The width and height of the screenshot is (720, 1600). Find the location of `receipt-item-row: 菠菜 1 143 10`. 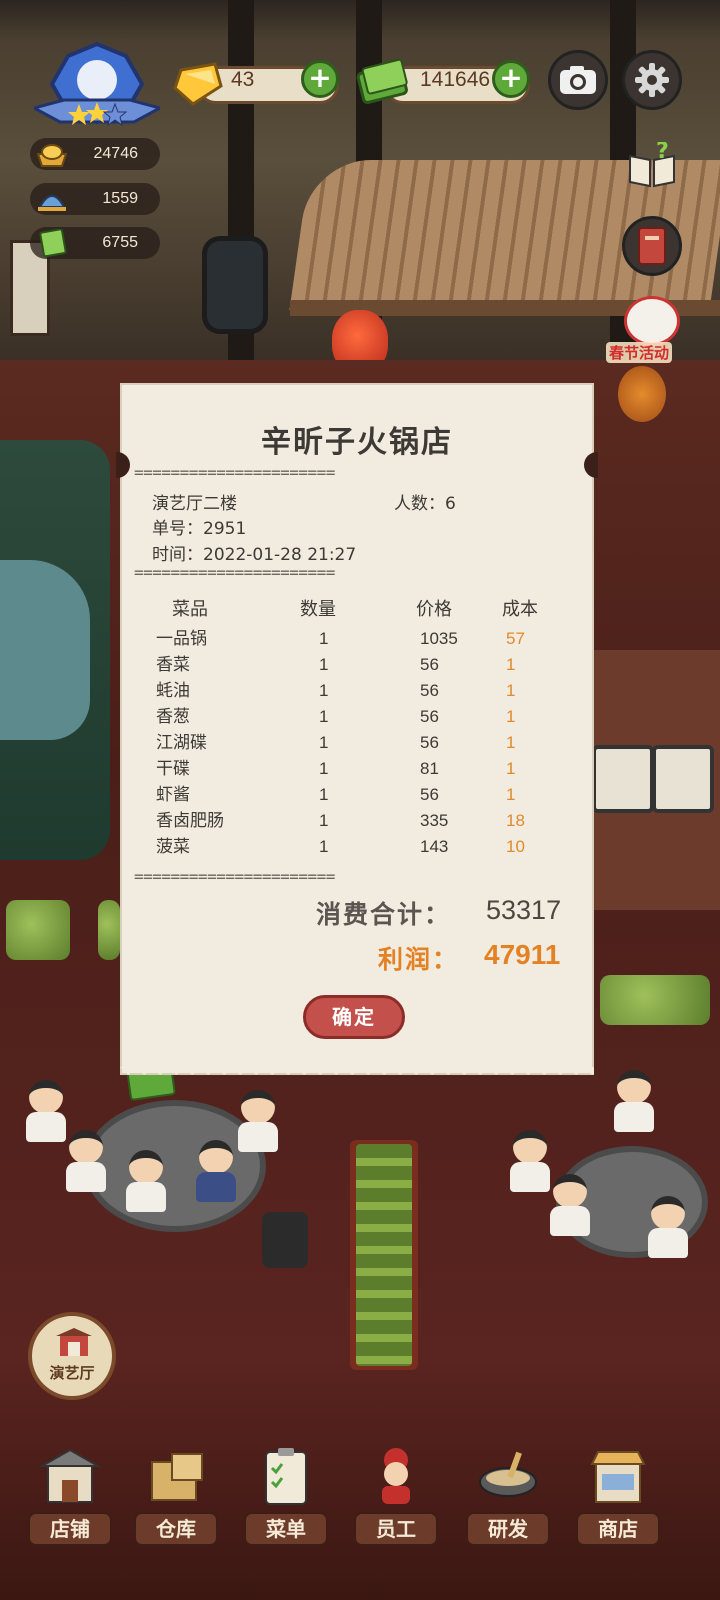

receipt-item-row: 菠菜 1 143 10 is located at coordinates (357, 847).